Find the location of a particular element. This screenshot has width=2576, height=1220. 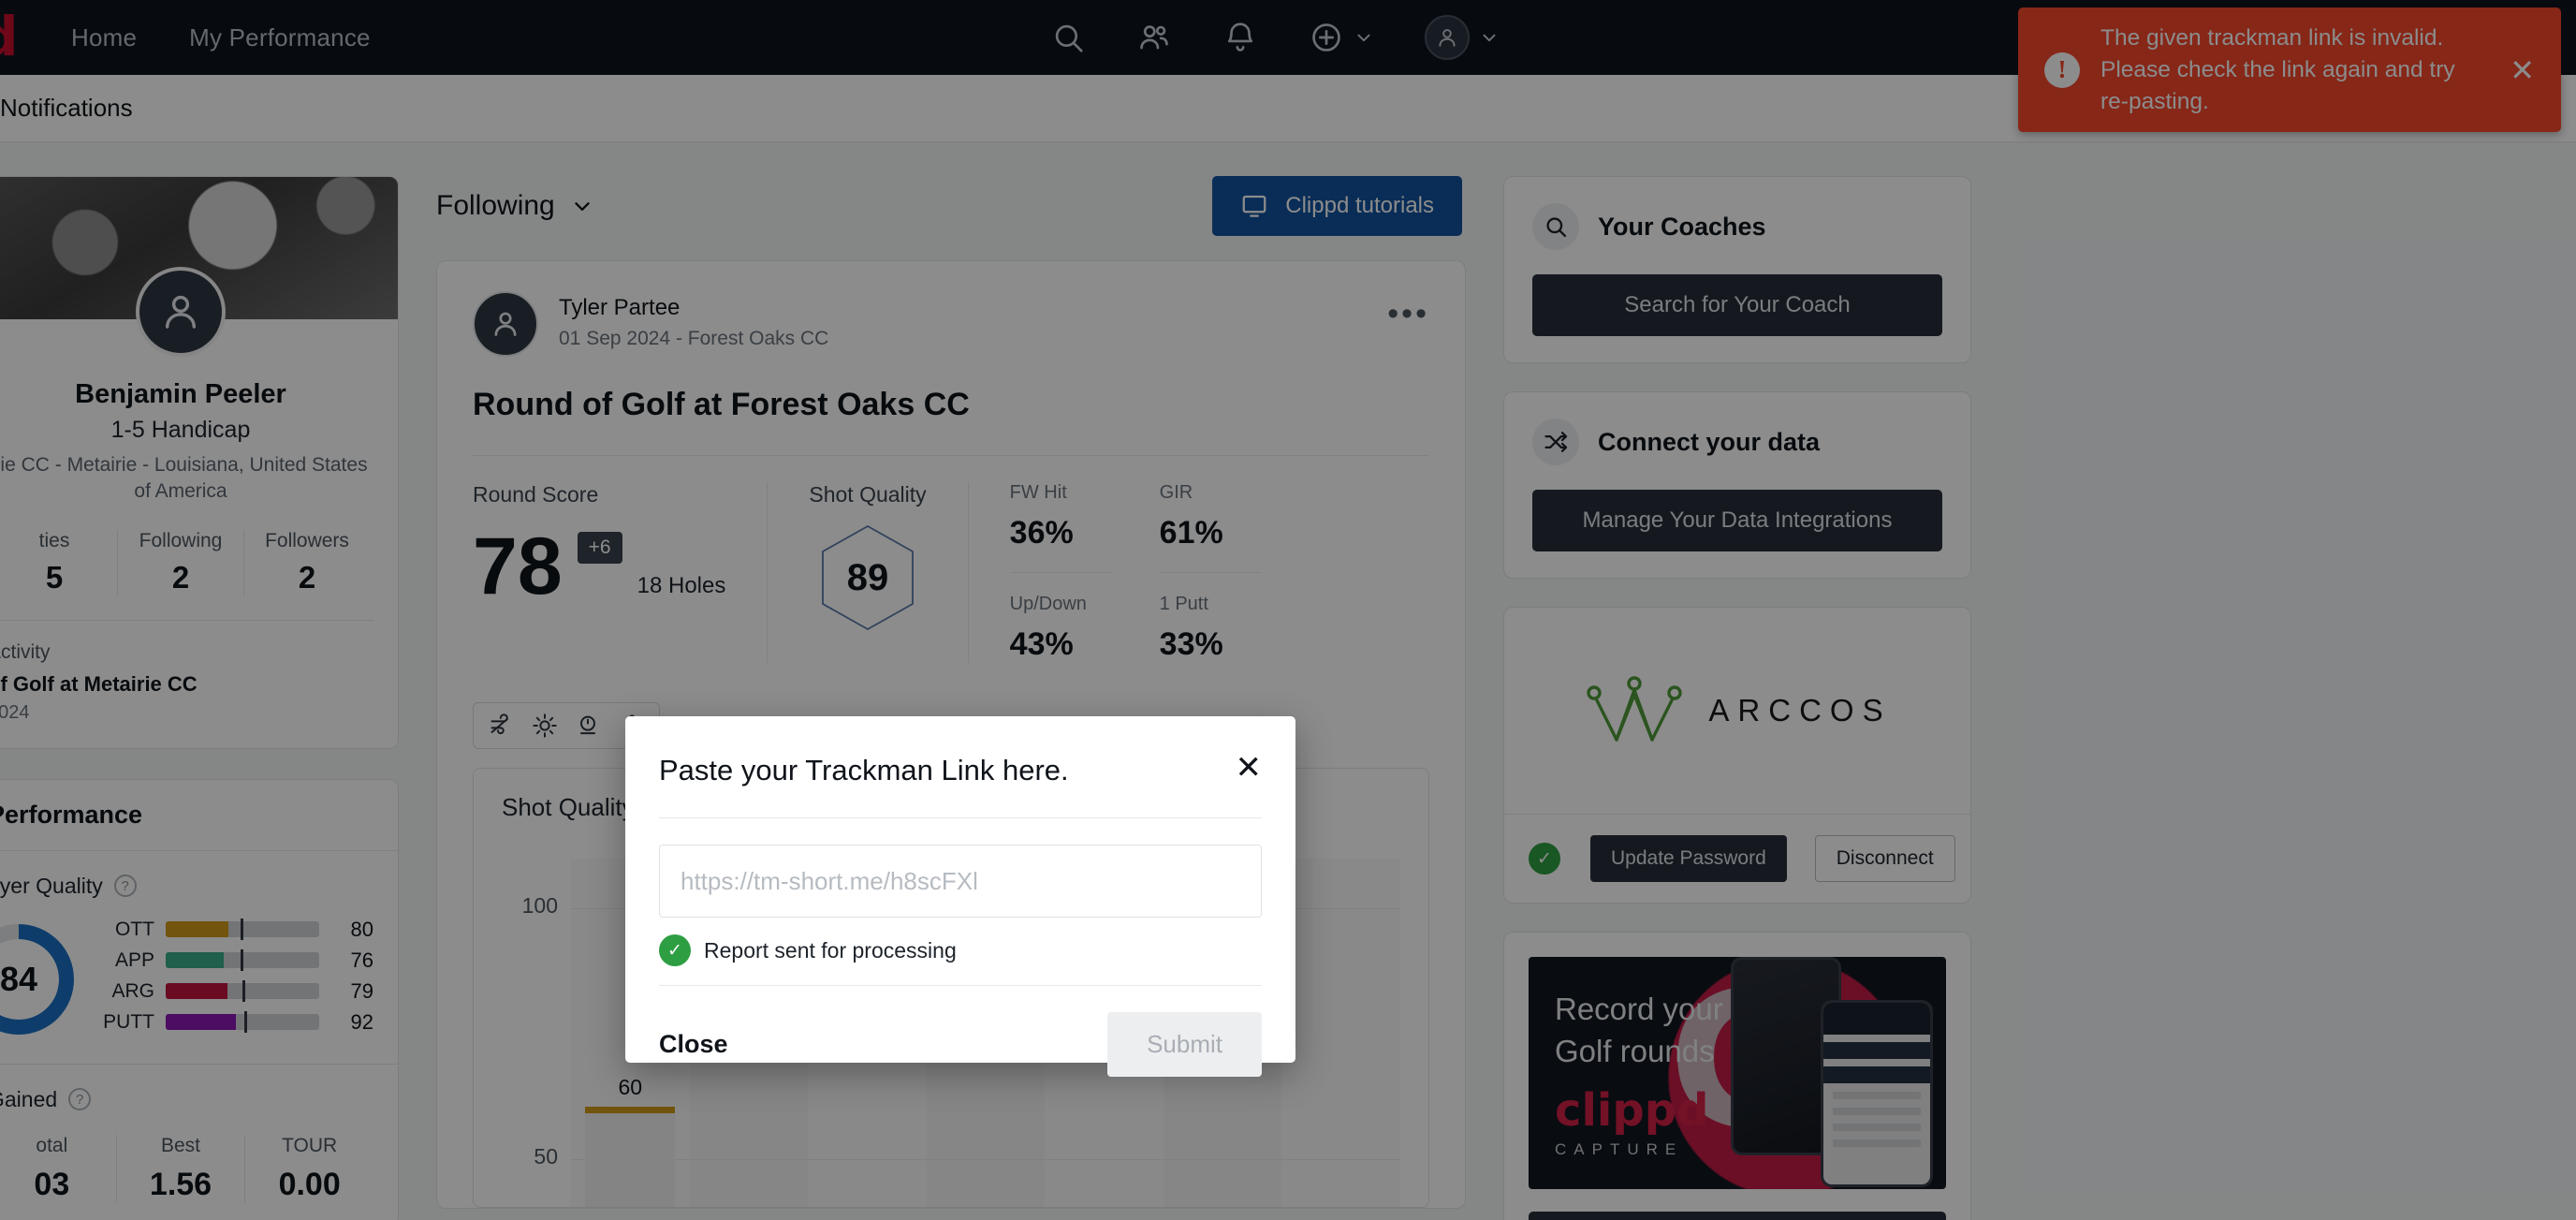

close-icon: ✕ is located at coordinates (1240, 768).